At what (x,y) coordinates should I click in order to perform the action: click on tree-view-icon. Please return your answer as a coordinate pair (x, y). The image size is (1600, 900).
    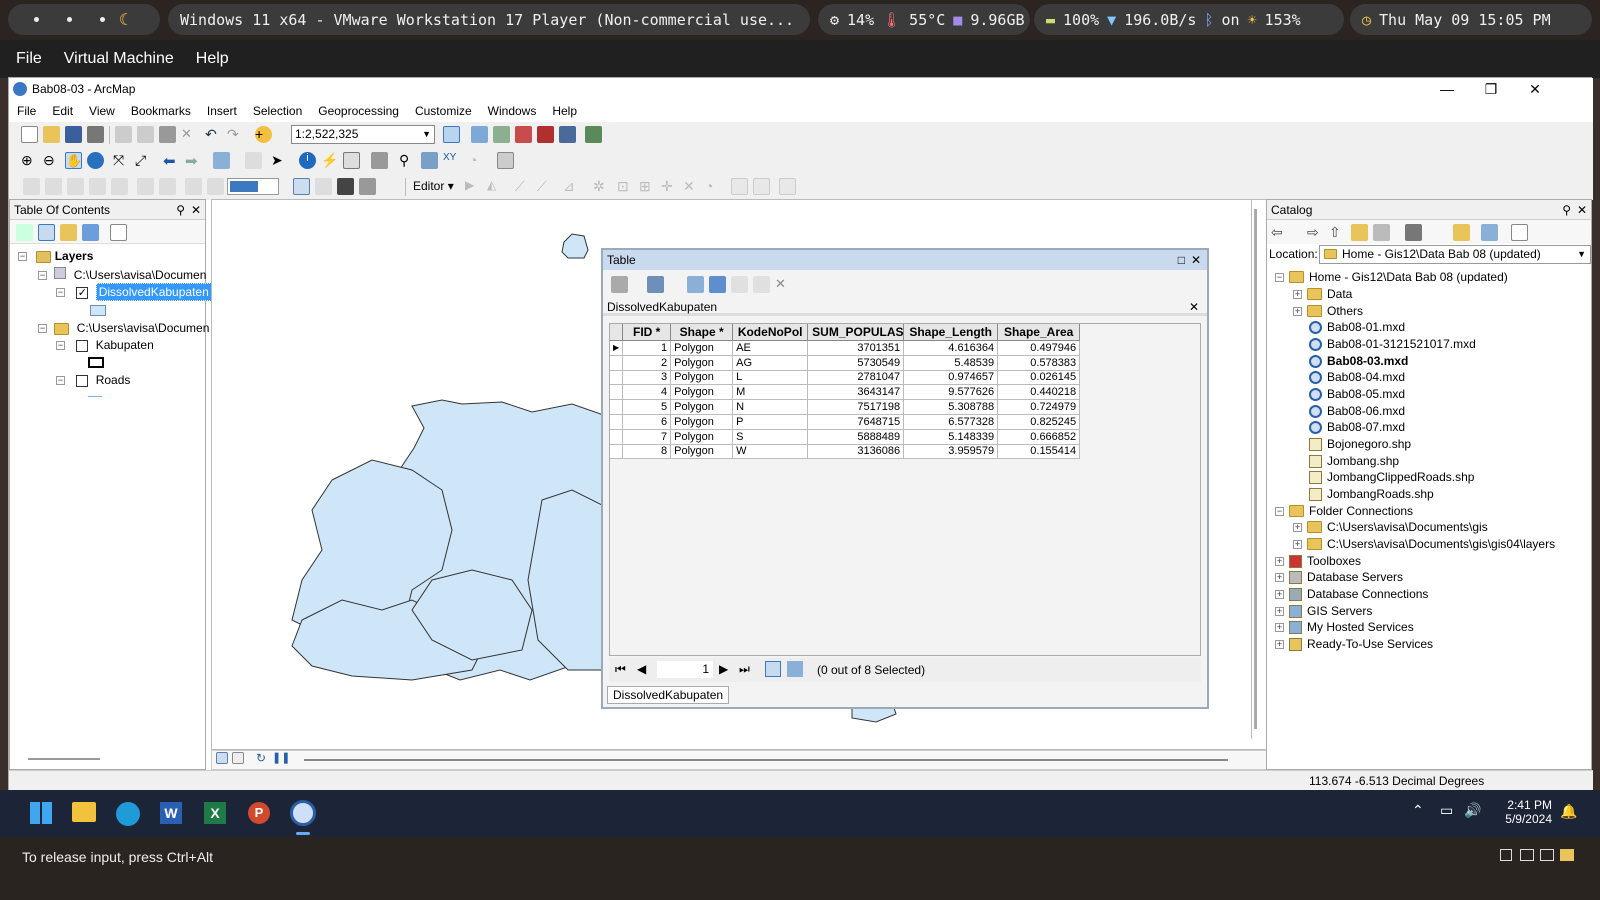
    Looking at the image, I should click on (1489, 232).